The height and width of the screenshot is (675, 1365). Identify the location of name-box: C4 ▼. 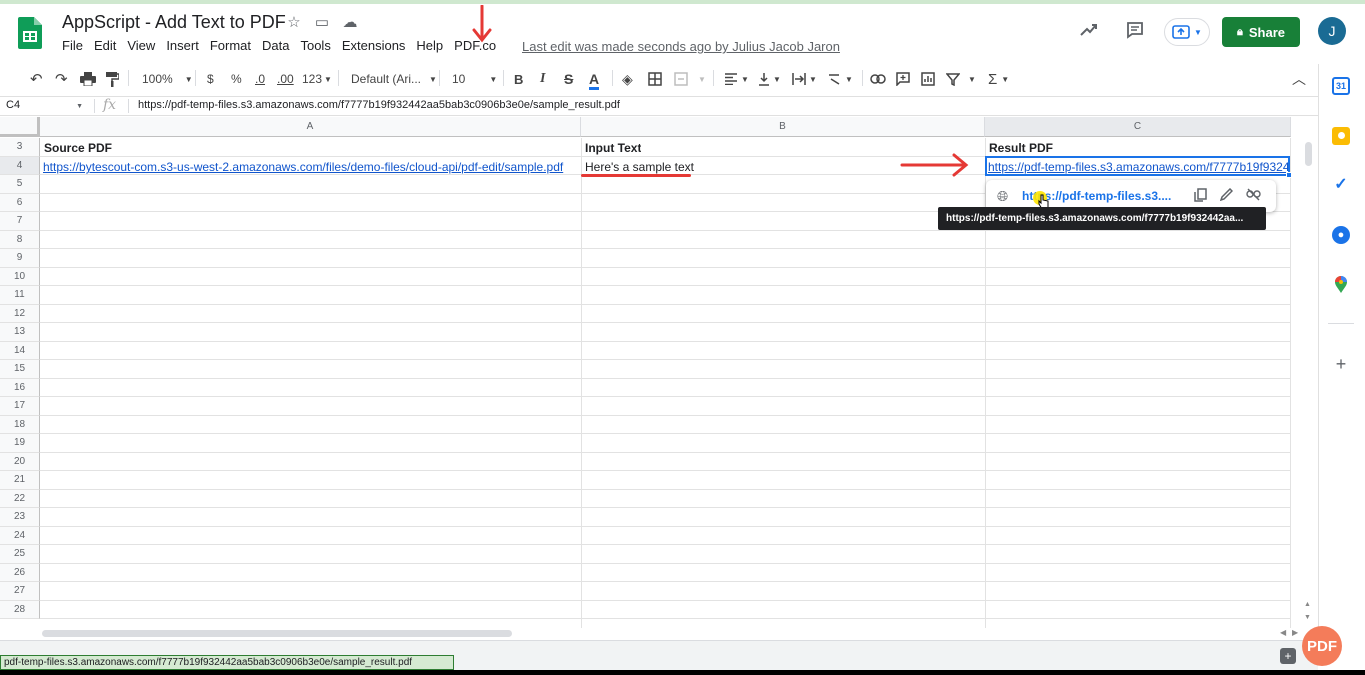
(44, 105).